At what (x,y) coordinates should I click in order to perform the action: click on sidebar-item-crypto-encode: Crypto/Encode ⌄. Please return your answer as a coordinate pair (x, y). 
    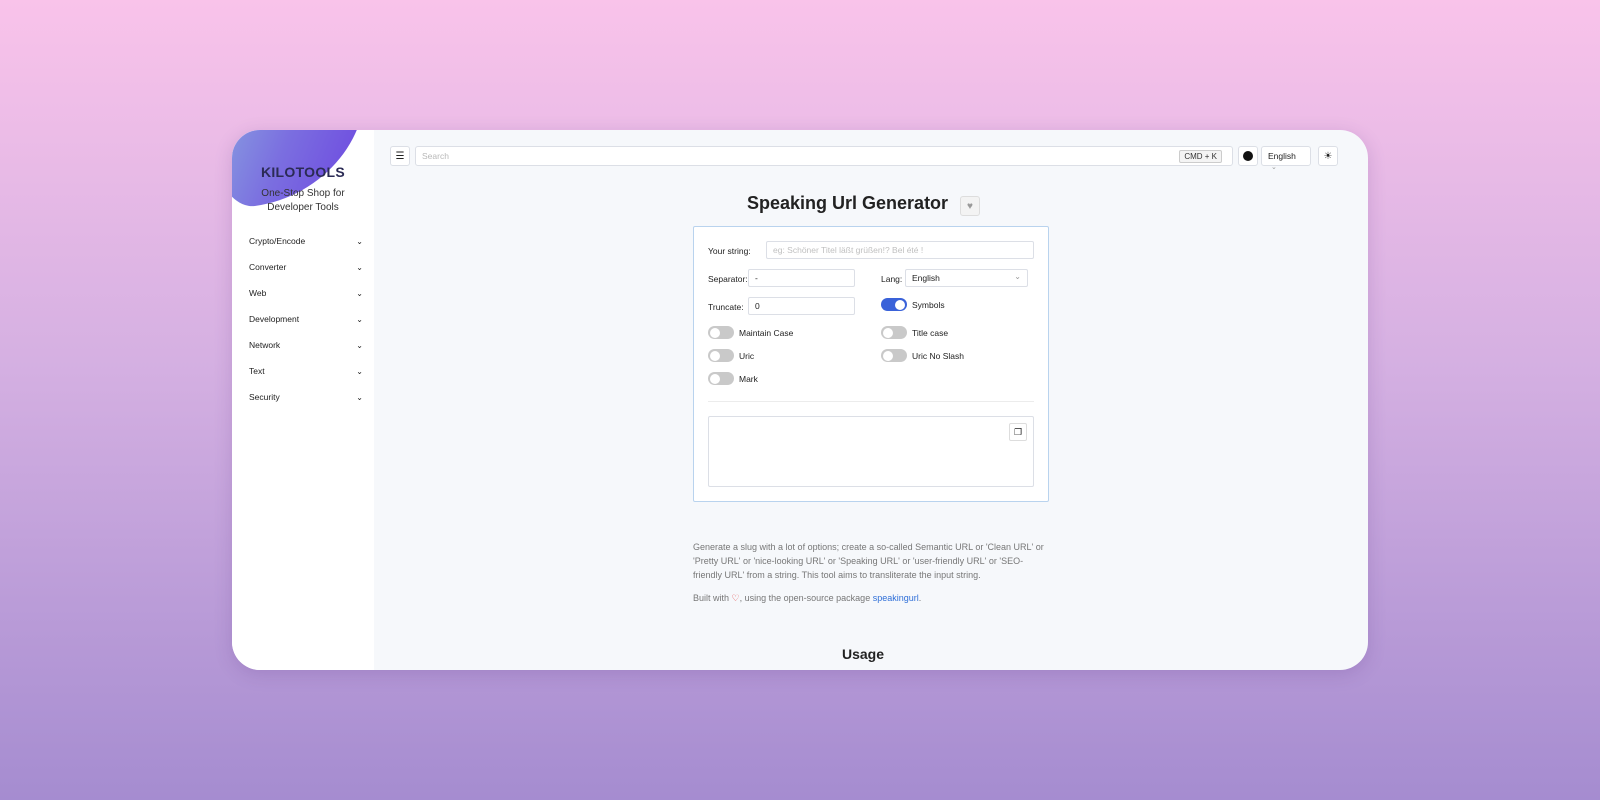
    Looking at the image, I should click on (306, 241).